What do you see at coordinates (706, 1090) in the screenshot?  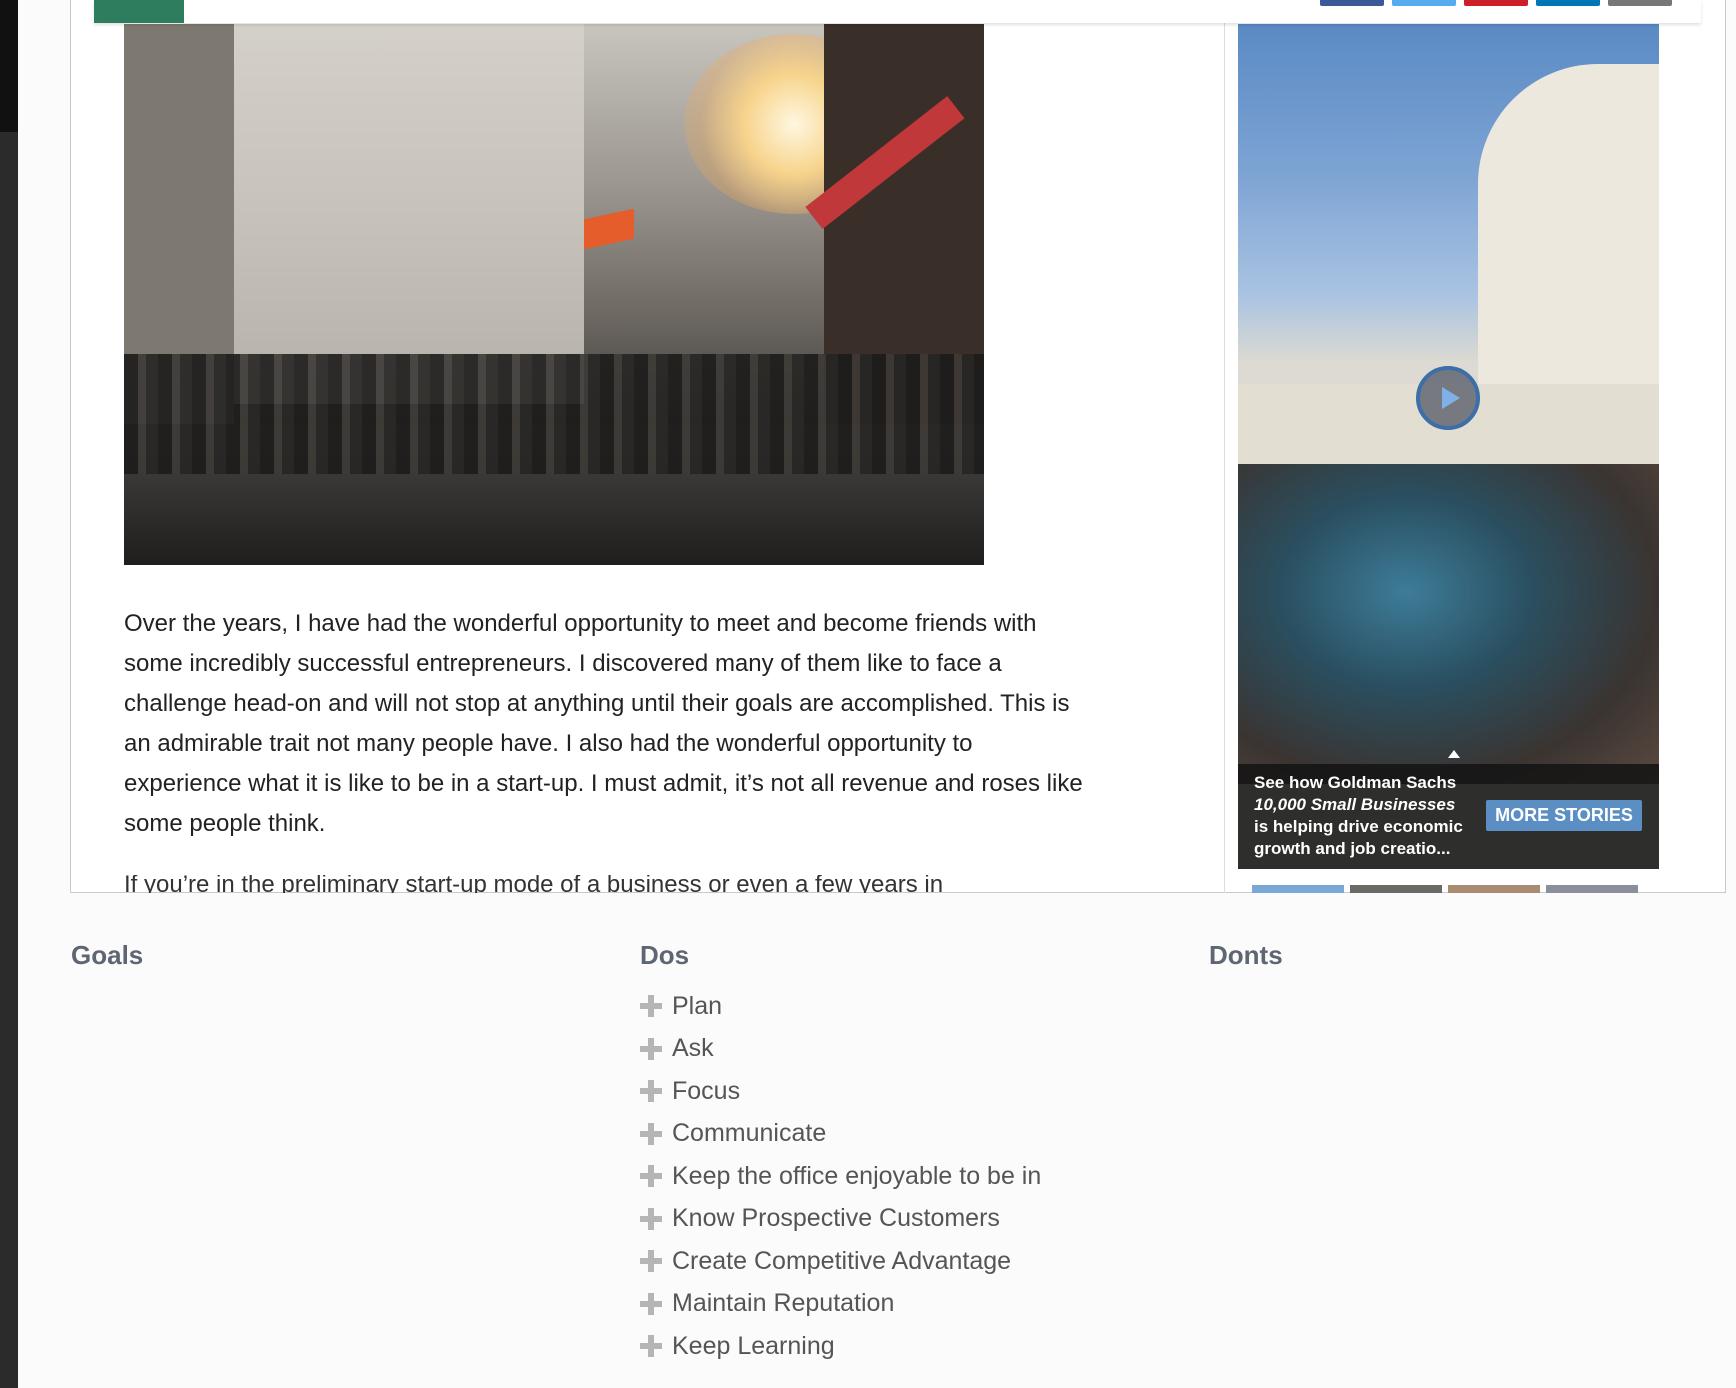 I see `list-item-label: Focus` at bounding box center [706, 1090].